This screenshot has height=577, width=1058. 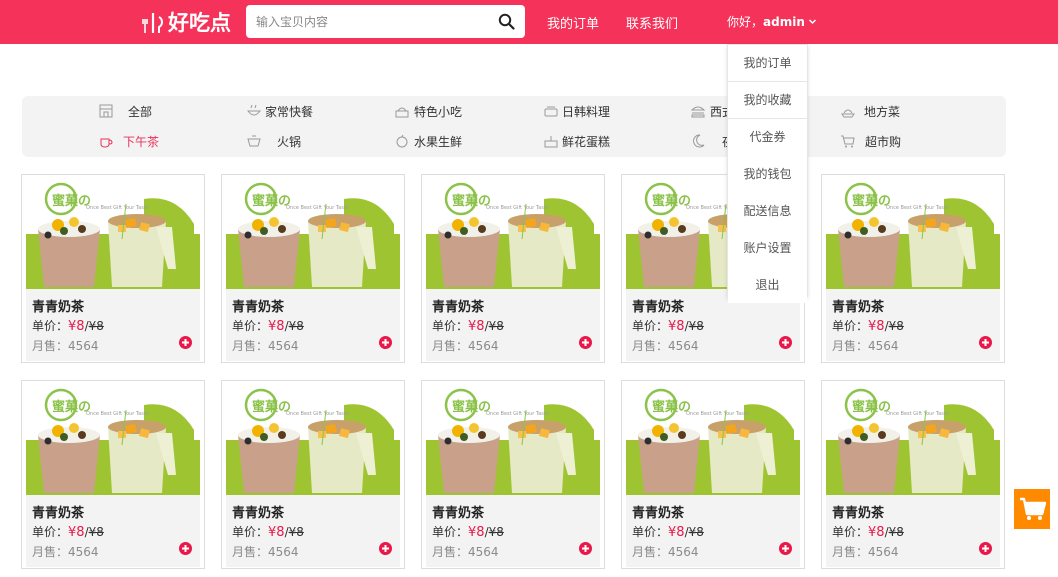 I want to click on category-afternoon-tea: 下午茶, so click(x=128, y=141).